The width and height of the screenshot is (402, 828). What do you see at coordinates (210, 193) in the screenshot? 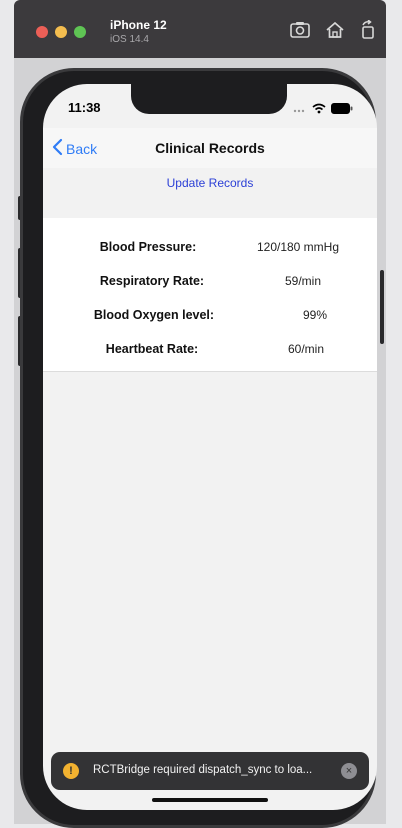
I see `update-section: Update Records` at bounding box center [210, 193].